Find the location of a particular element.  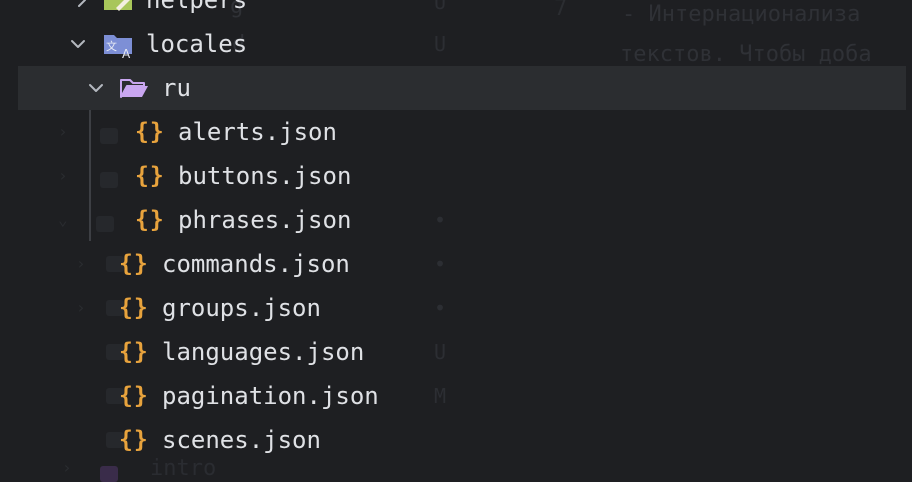

tree-item-label: scenes.json is located at coordinates (241, 440).